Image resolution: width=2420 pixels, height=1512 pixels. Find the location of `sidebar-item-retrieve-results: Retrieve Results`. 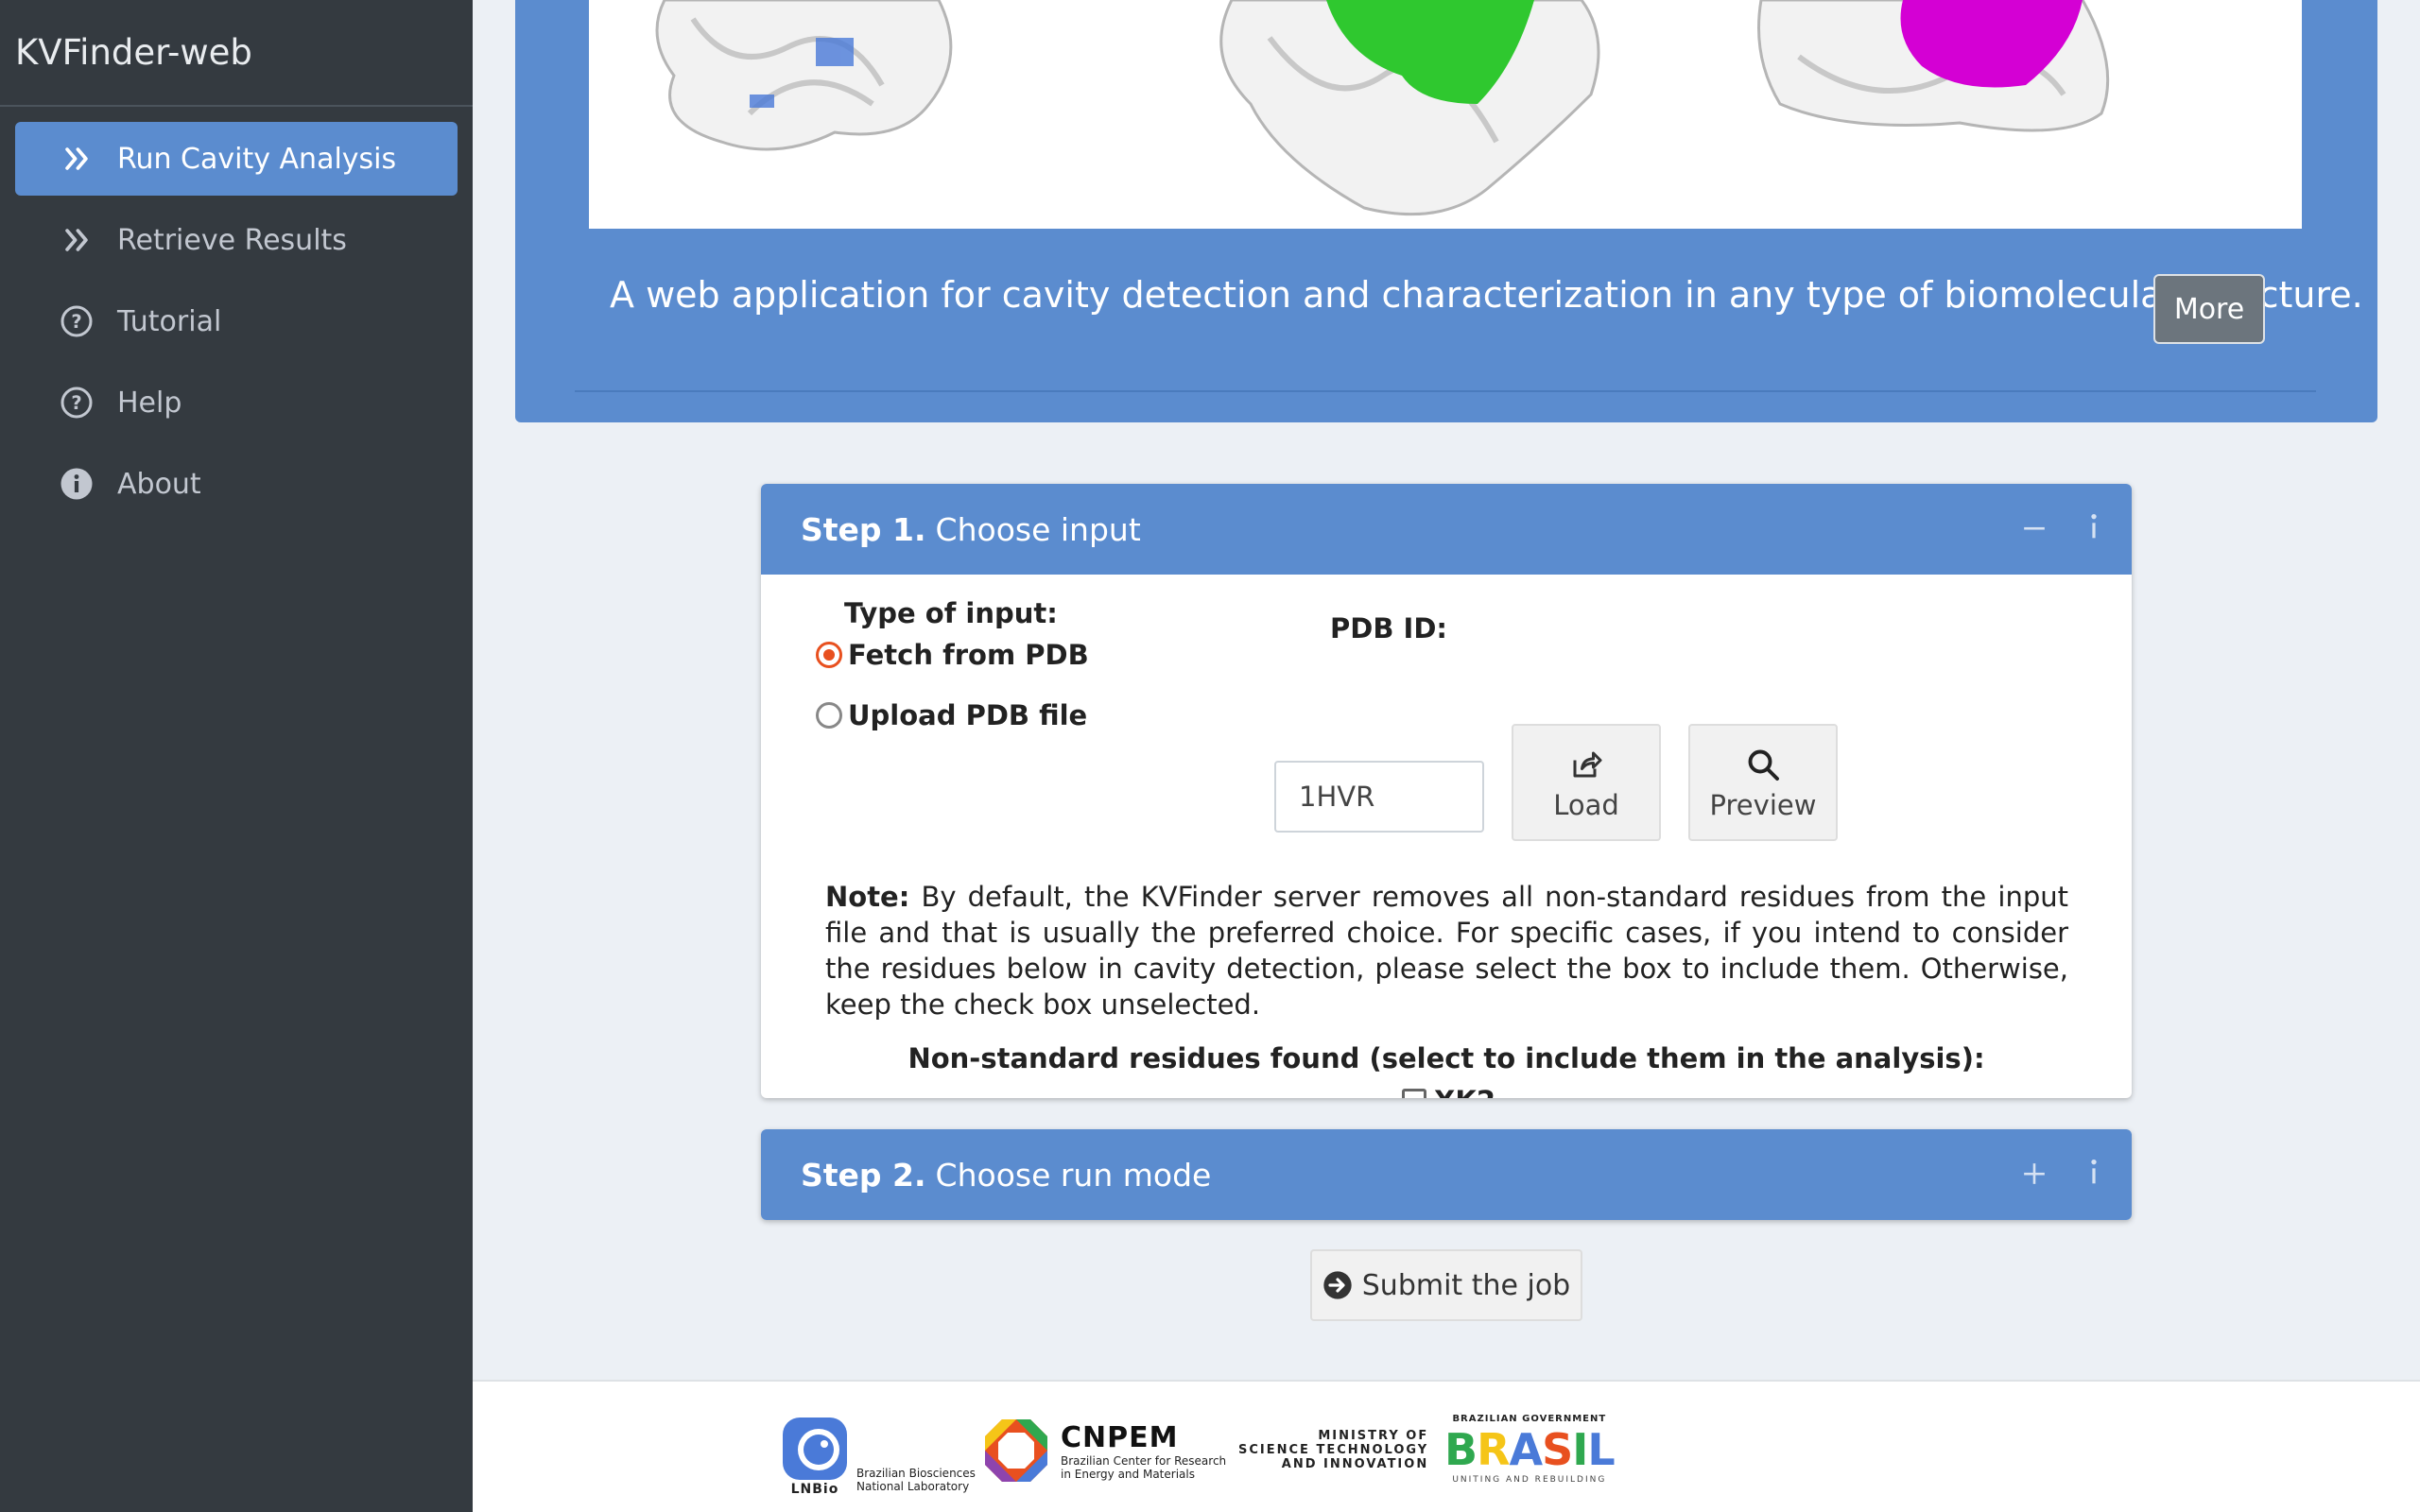

sidebar-item-retrieve-results: Retrieve Results is located at coordinates (236, 240).